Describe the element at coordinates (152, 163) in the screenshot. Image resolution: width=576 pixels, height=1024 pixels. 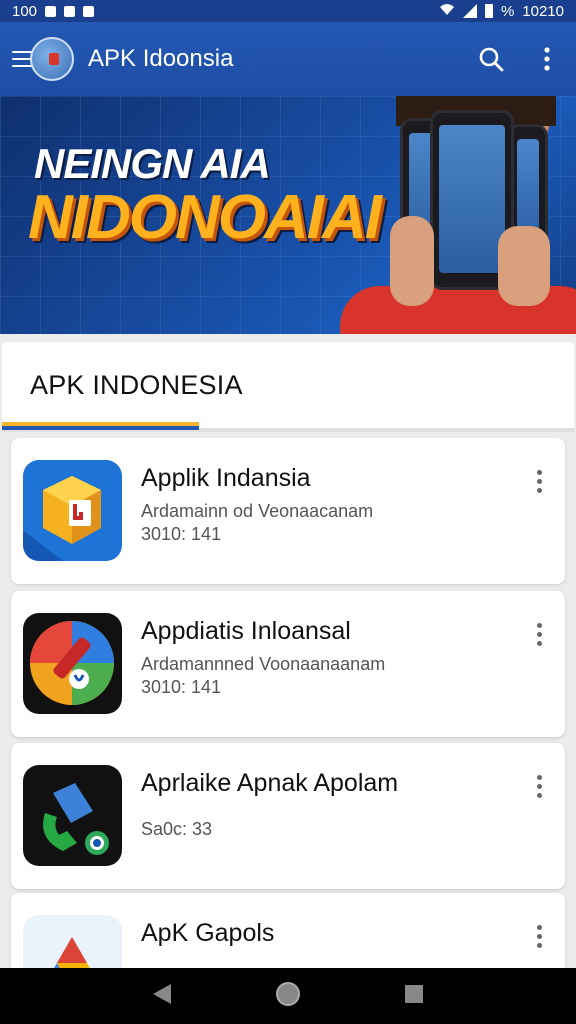
I see `banner-headline: NEINGN AIA` at that location.